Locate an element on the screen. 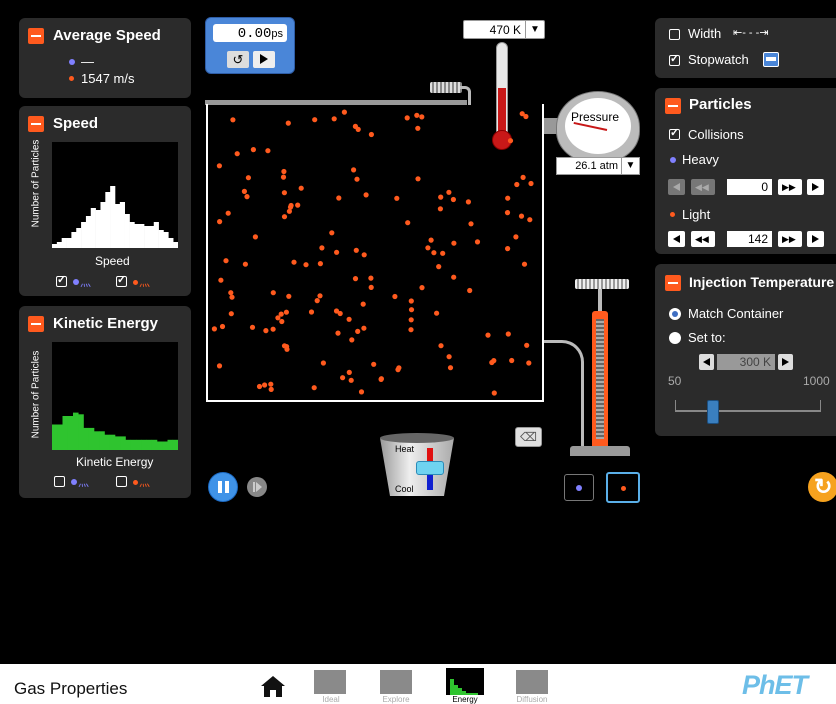  injection-increment-button is located at coordinates (785, 362).